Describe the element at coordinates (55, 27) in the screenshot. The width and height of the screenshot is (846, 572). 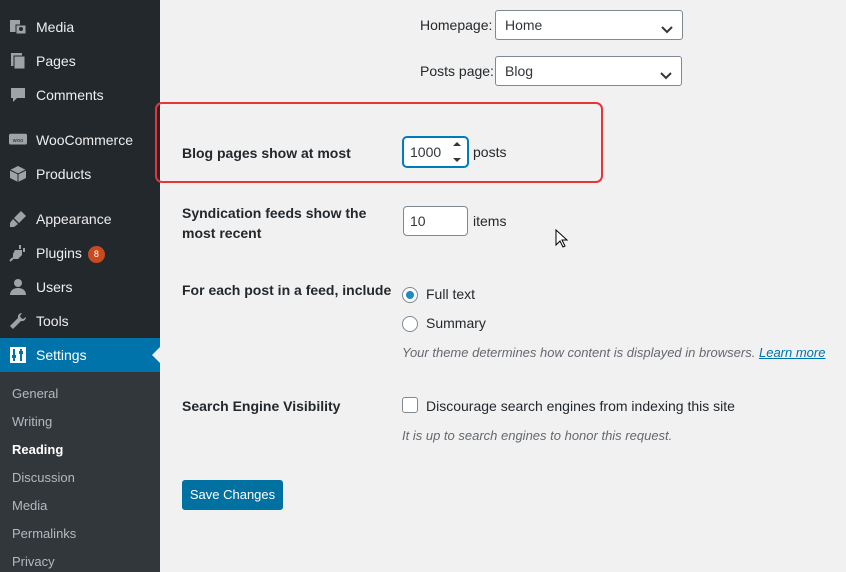
I see `sidebar-item-label: Media` at that location.